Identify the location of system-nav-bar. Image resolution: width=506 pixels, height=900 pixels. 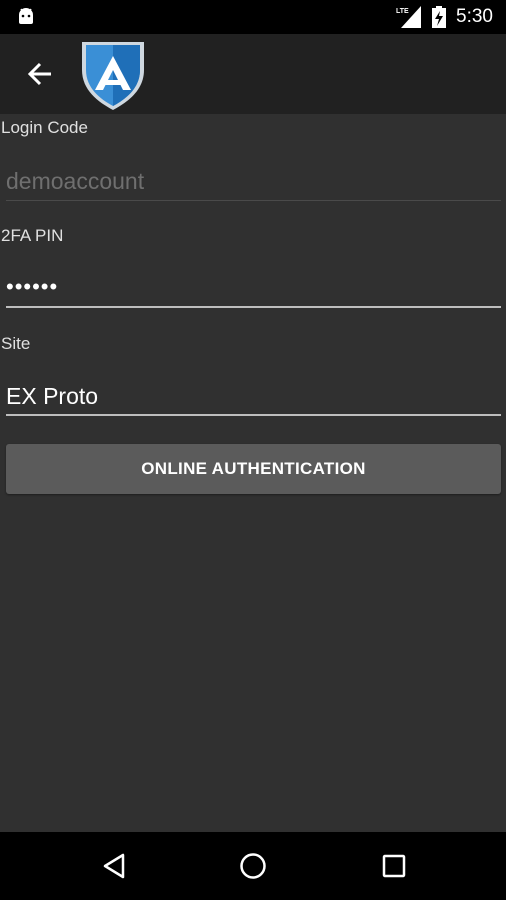
(253, 866).